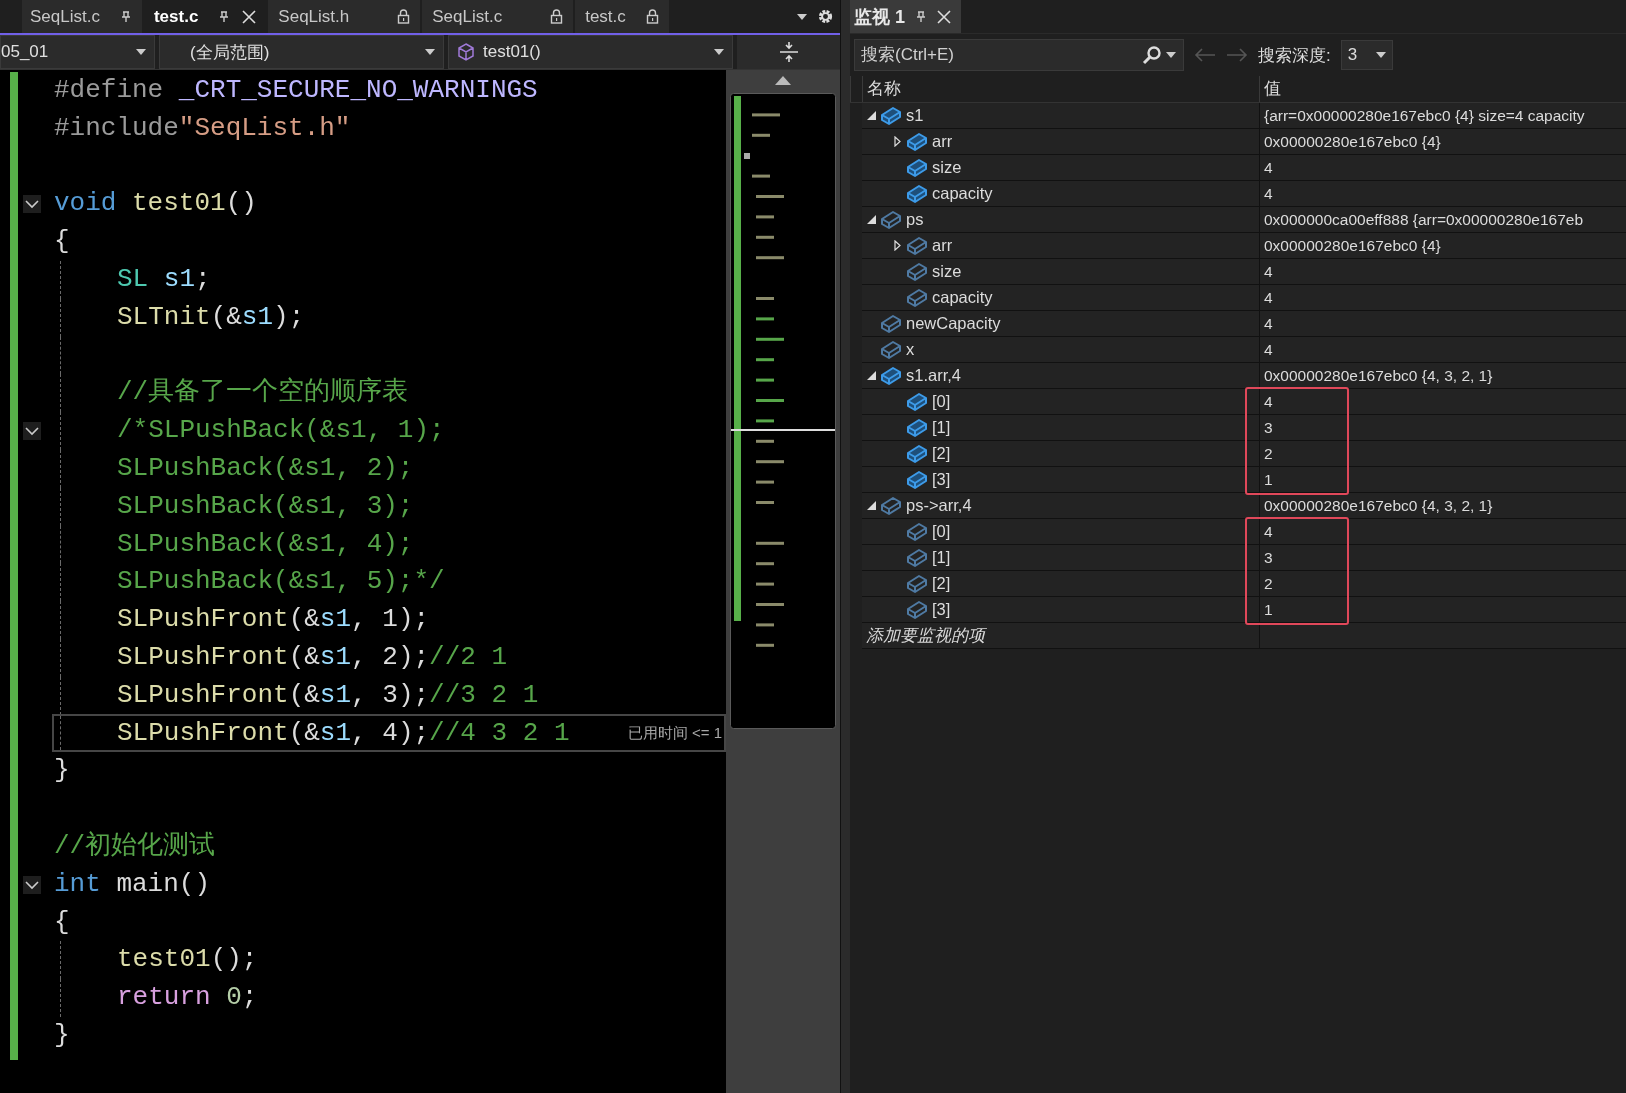 This screenshot has height=1093, width=1626. Describe the element at coordinates (953, 323) in the screenshot. I see `watch-name: newCapacity` at that location.